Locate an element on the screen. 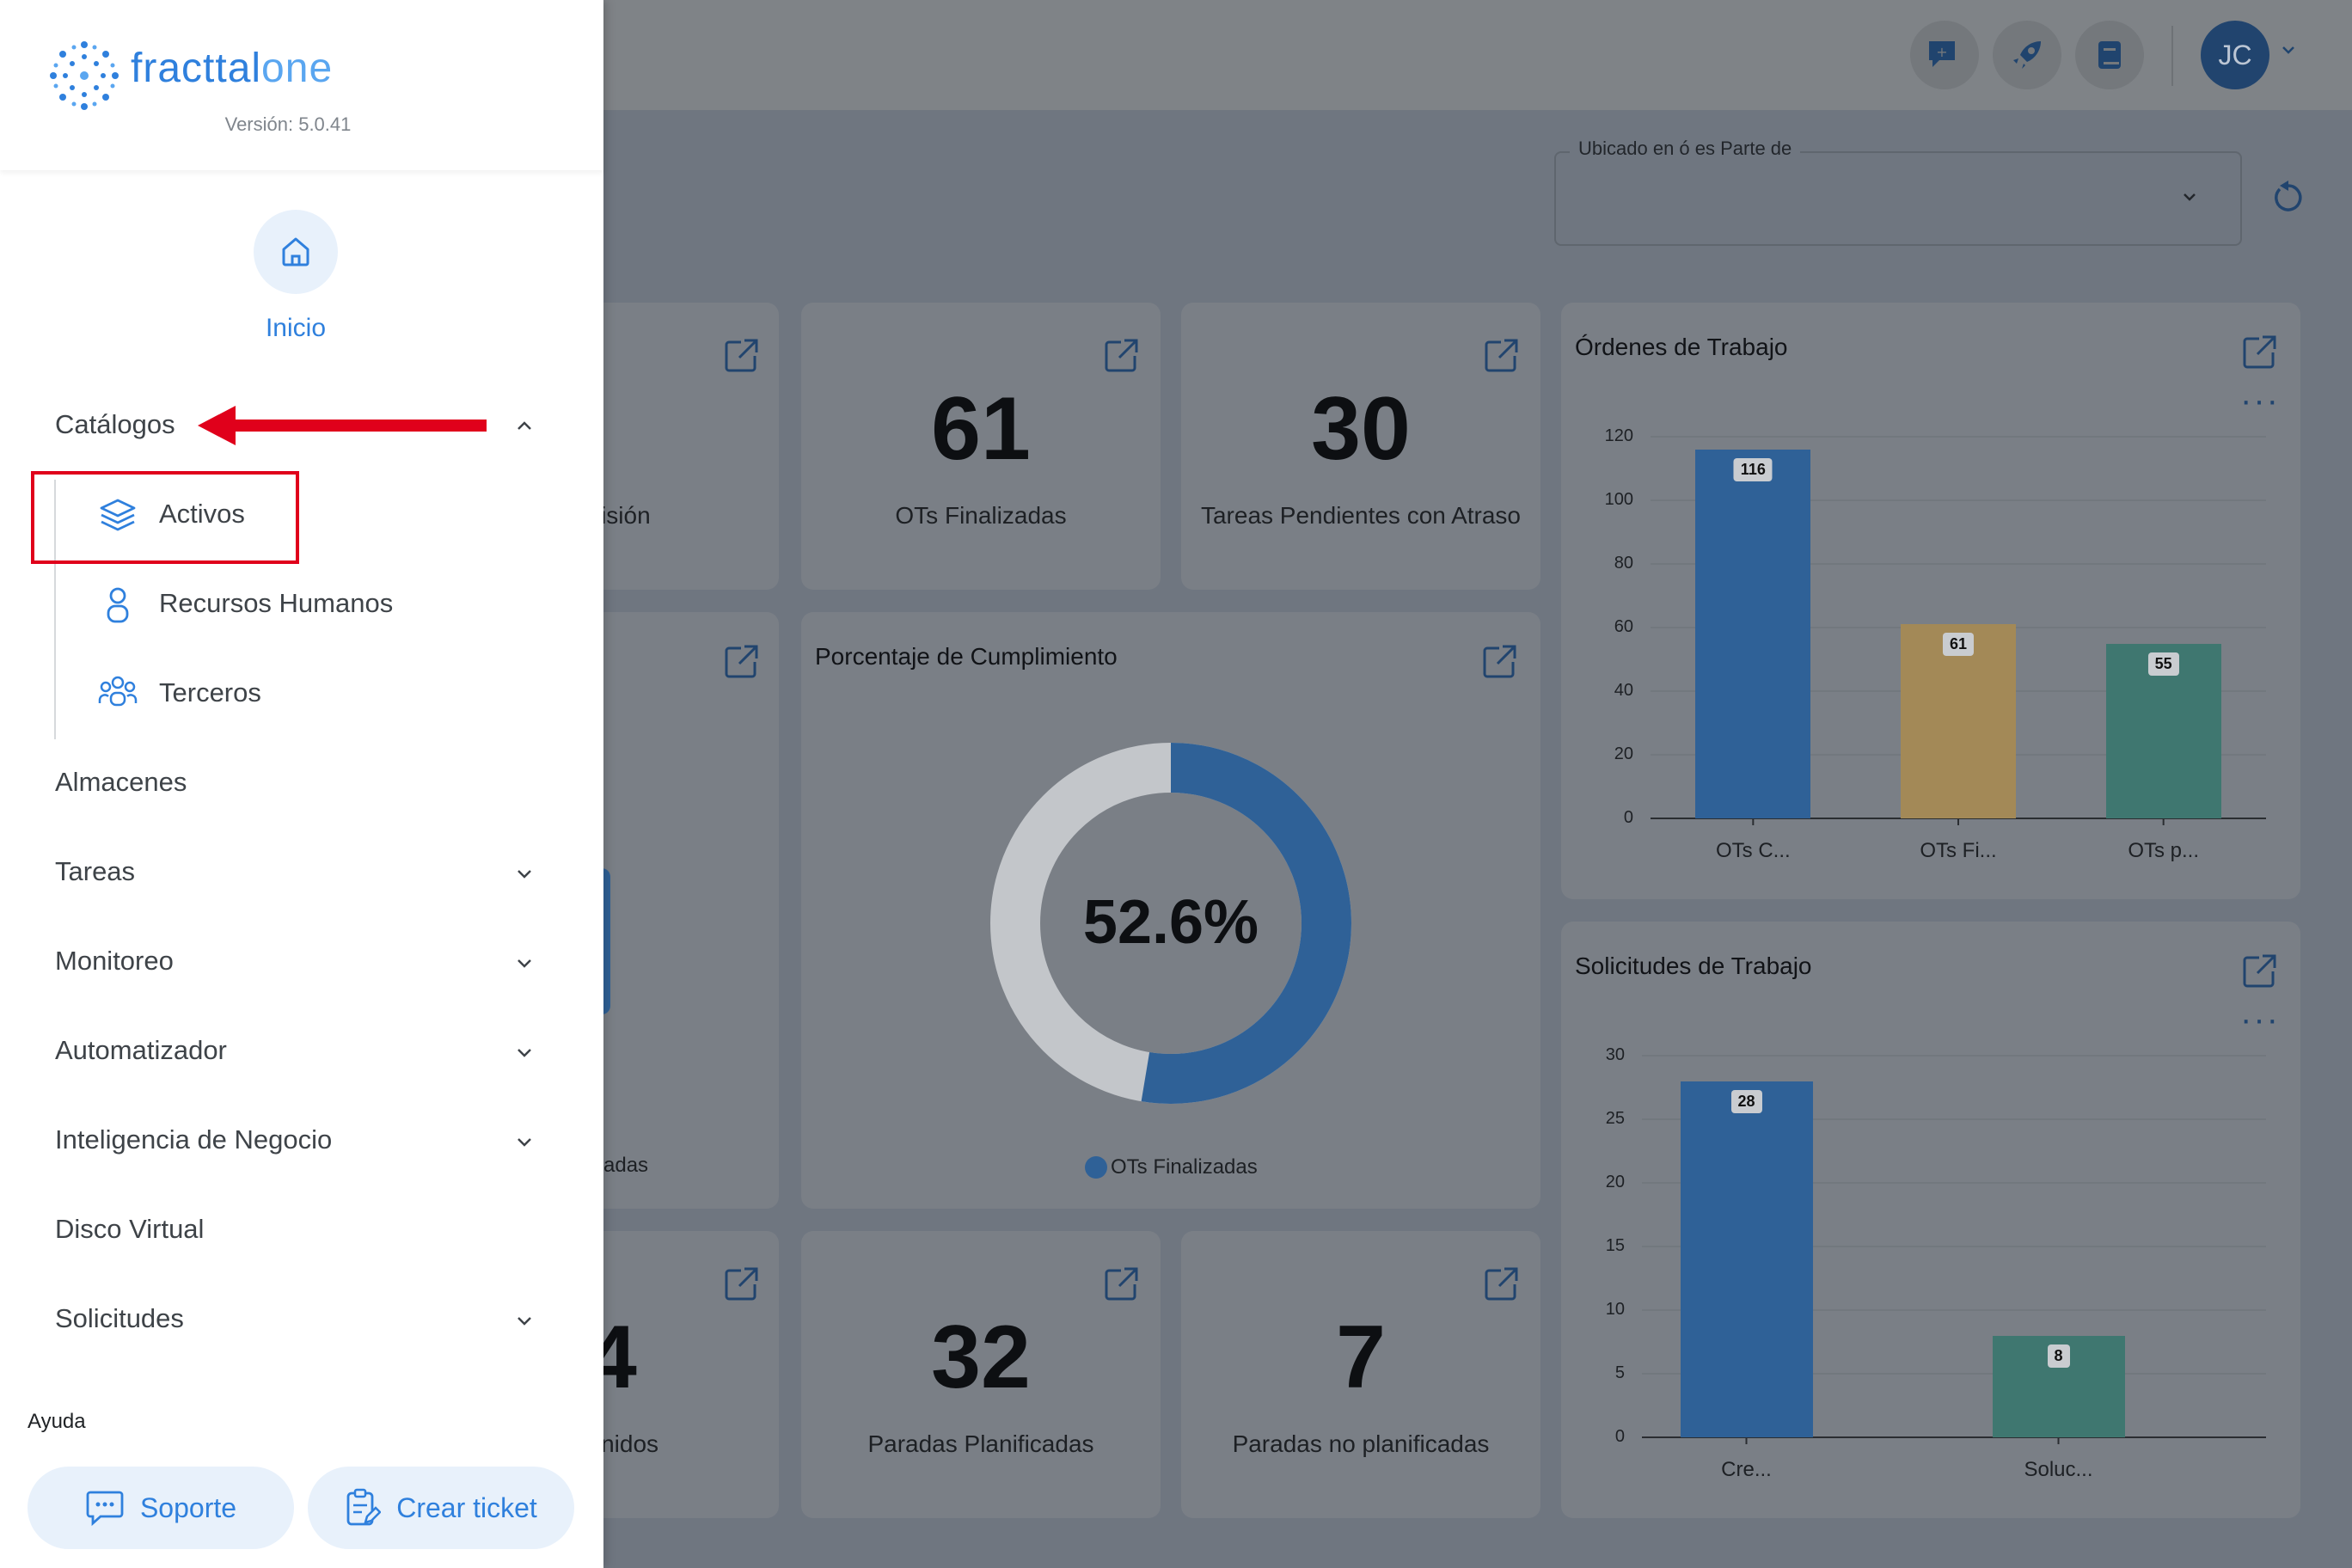 The height and width of the screenshot is (1568, 2352). annotation-highlight-box is located at coordinates (165, 517).